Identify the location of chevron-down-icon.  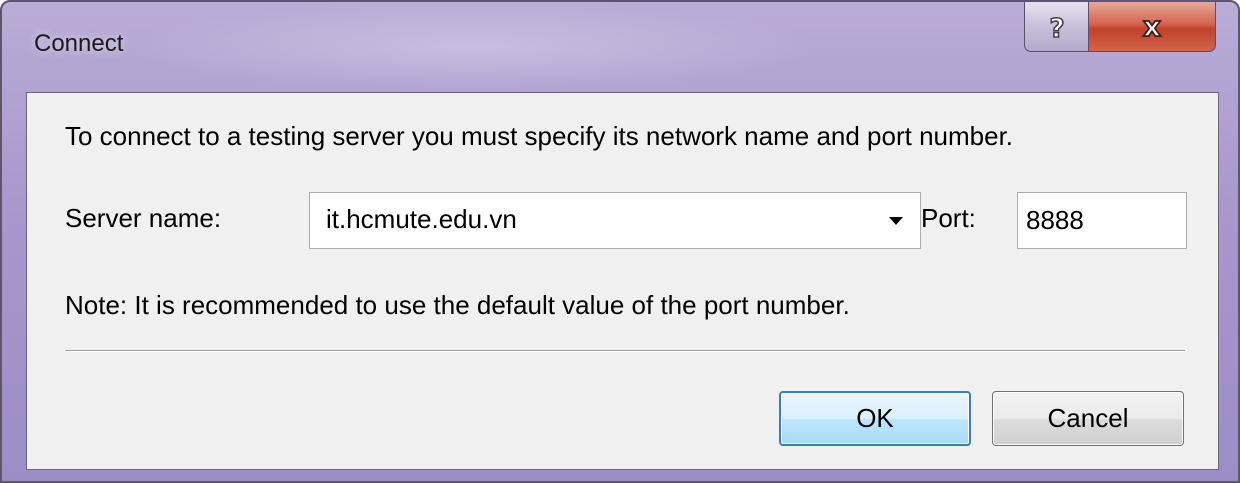
(896, 220).